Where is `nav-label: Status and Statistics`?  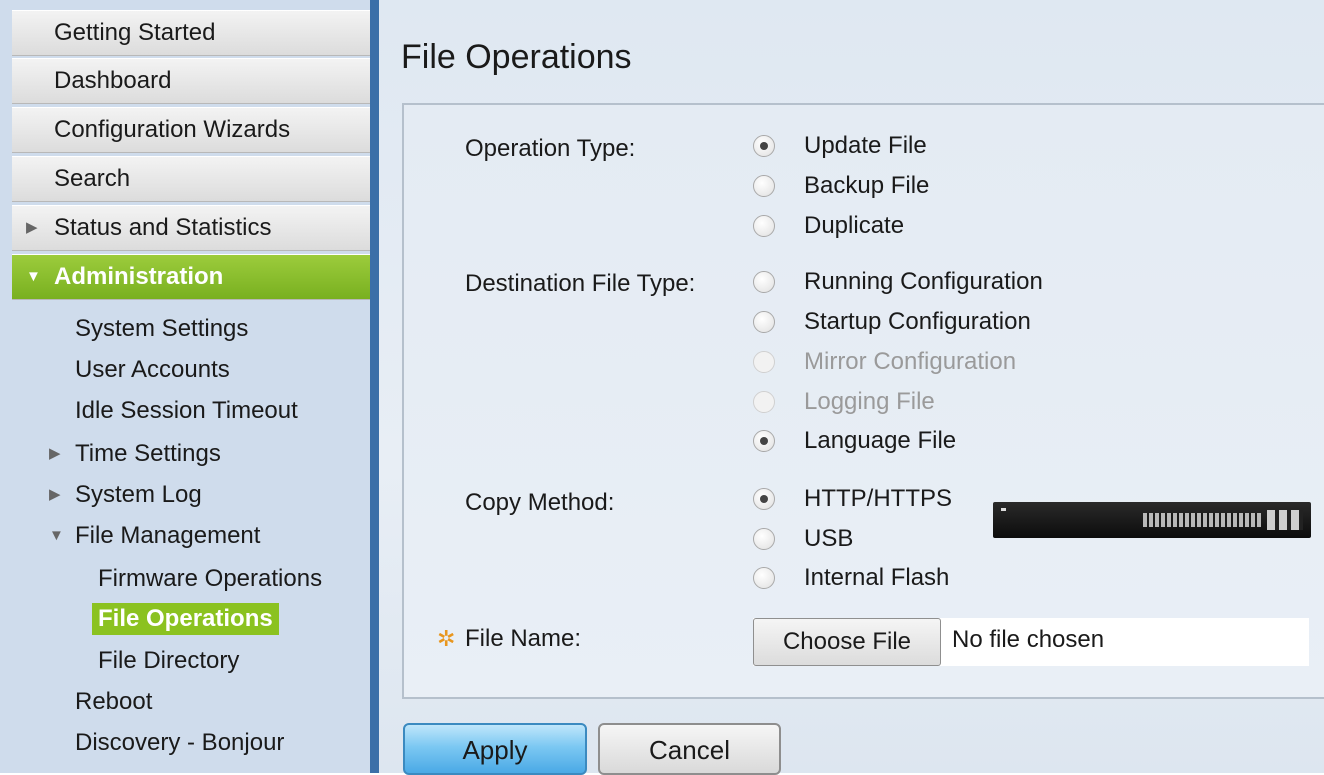 nav-label: Status and Statistics is located at coordinates (163, 227).